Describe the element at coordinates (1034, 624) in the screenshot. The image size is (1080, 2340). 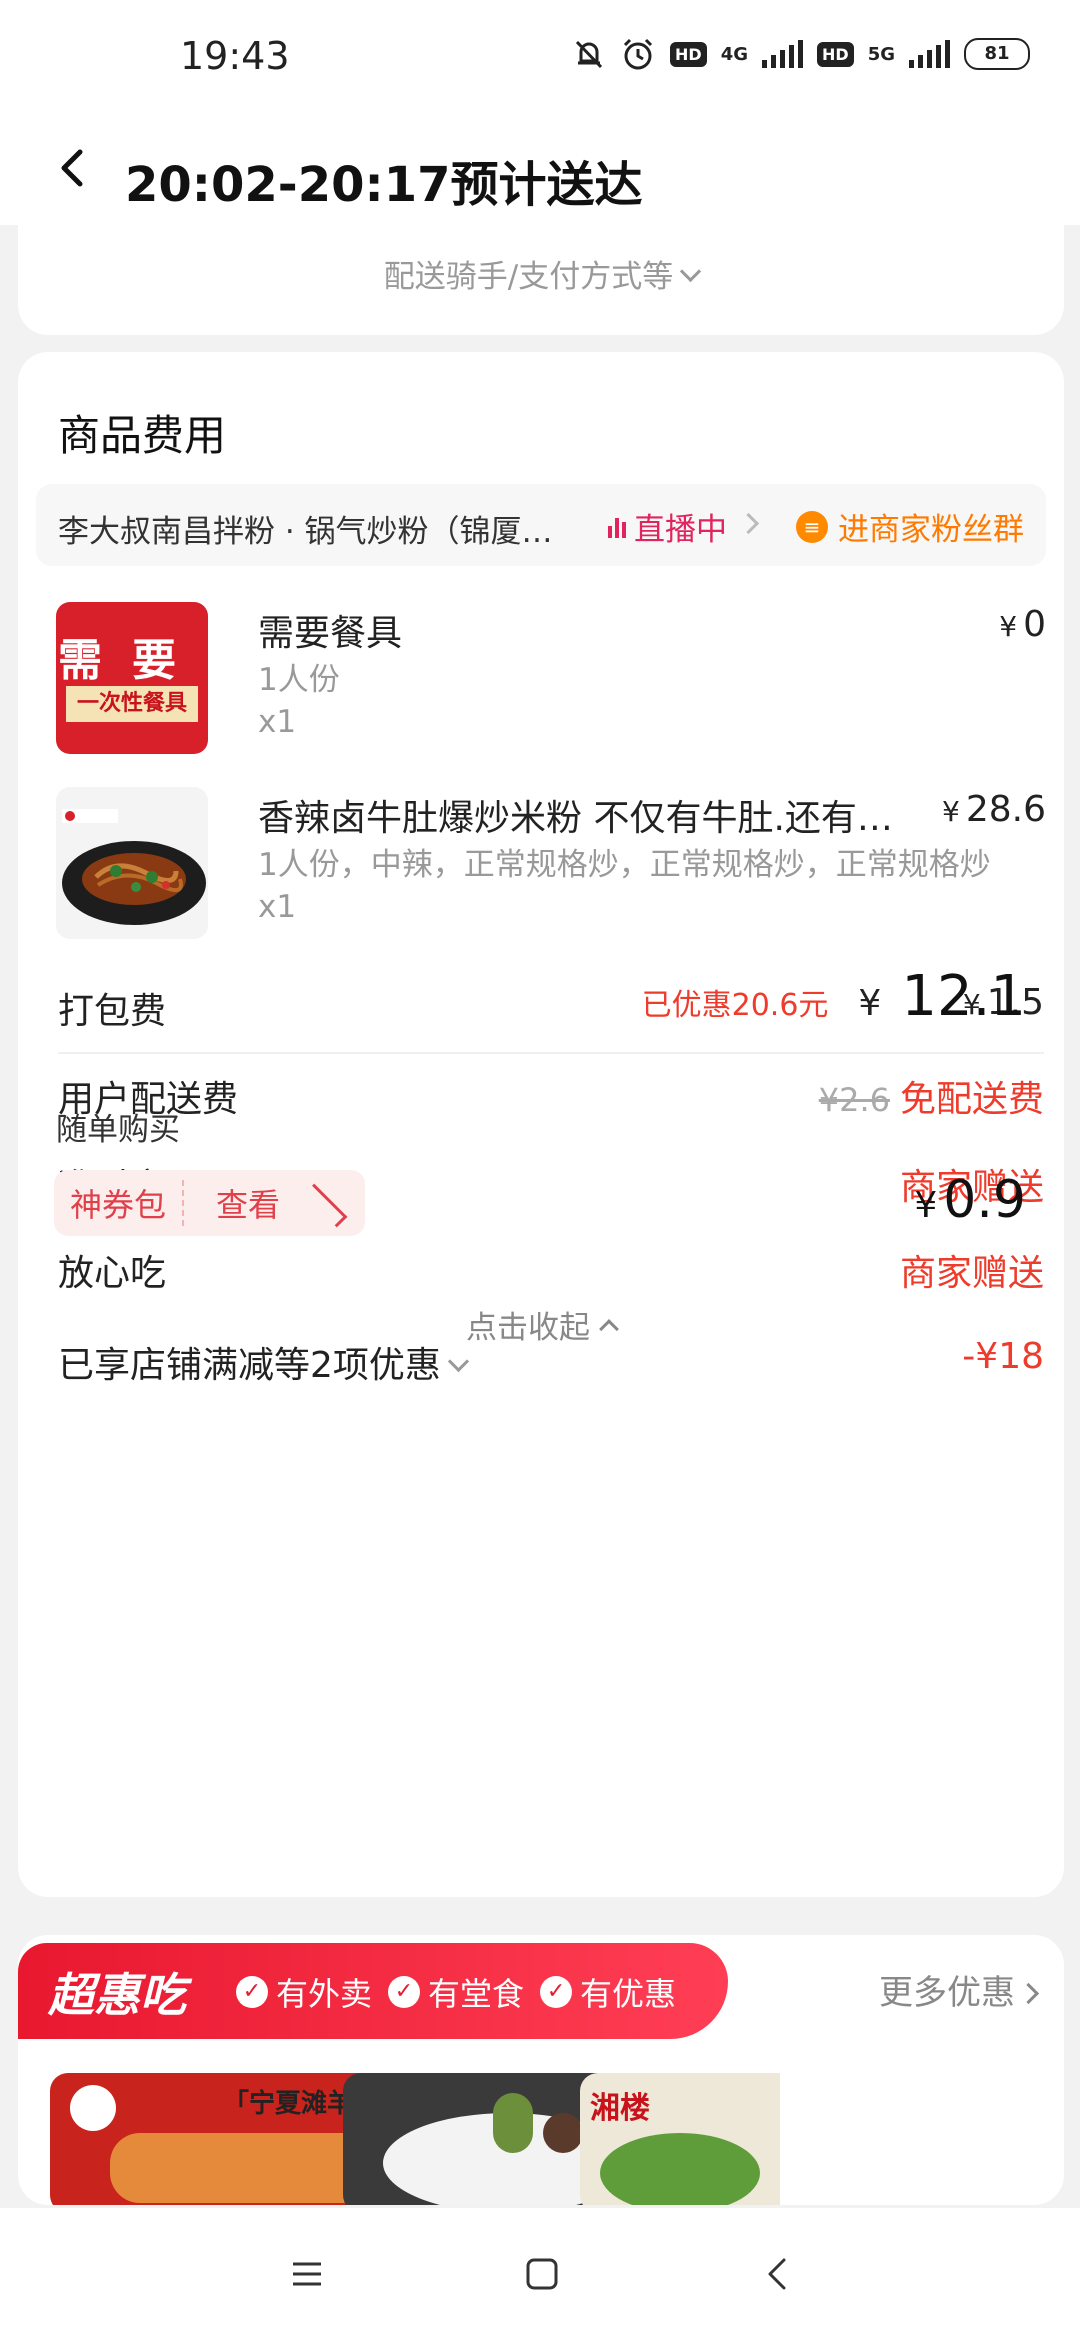
I see `item-price-value: 0` at that location.